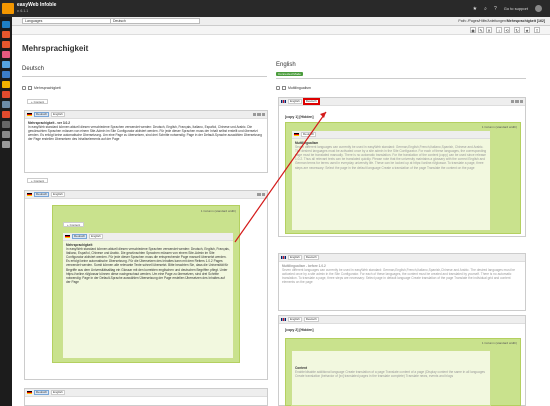 The width and height of the screenshot is (550, 406). What do you see at coordinates (299, 117) in the screenshot?
I see `copy-hidden-label: [copy 1] [Hidden]` at bounding box center [299, 117].